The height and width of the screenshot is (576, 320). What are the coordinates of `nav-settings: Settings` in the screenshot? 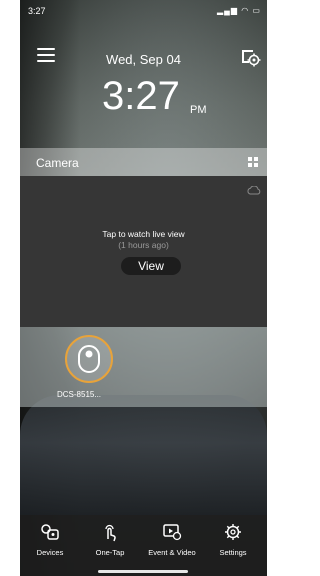 It's located at (233, 539).